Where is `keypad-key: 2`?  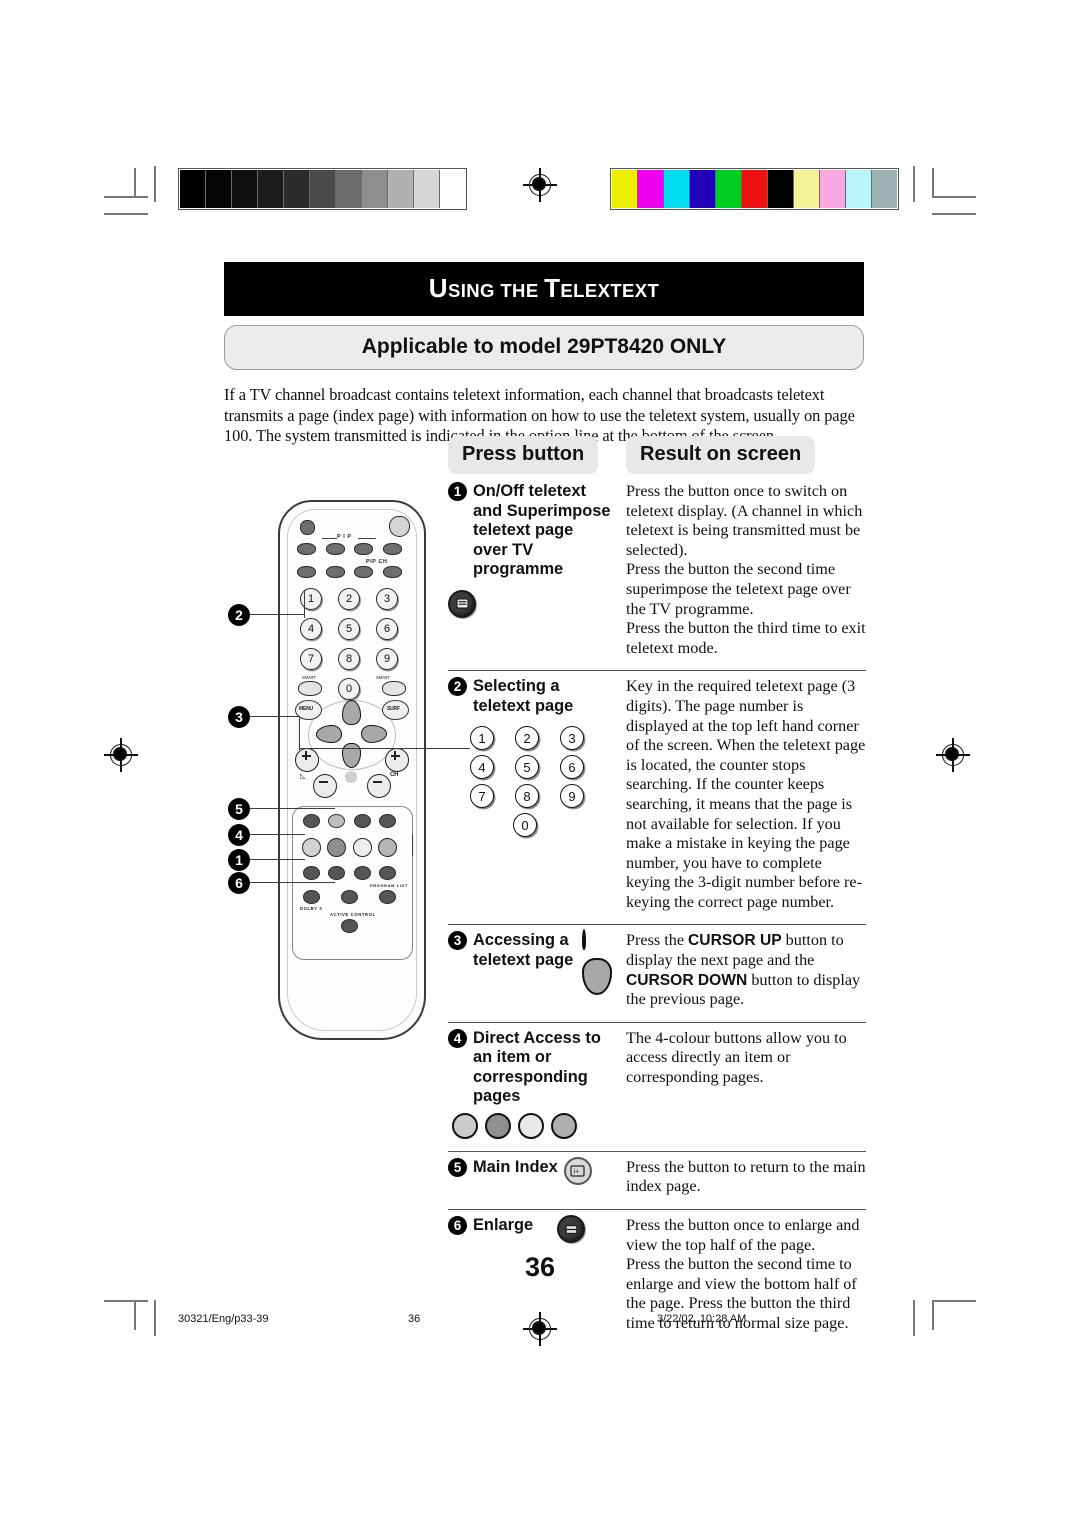
keypad-key: 2 is located at coordinates (527, 738).